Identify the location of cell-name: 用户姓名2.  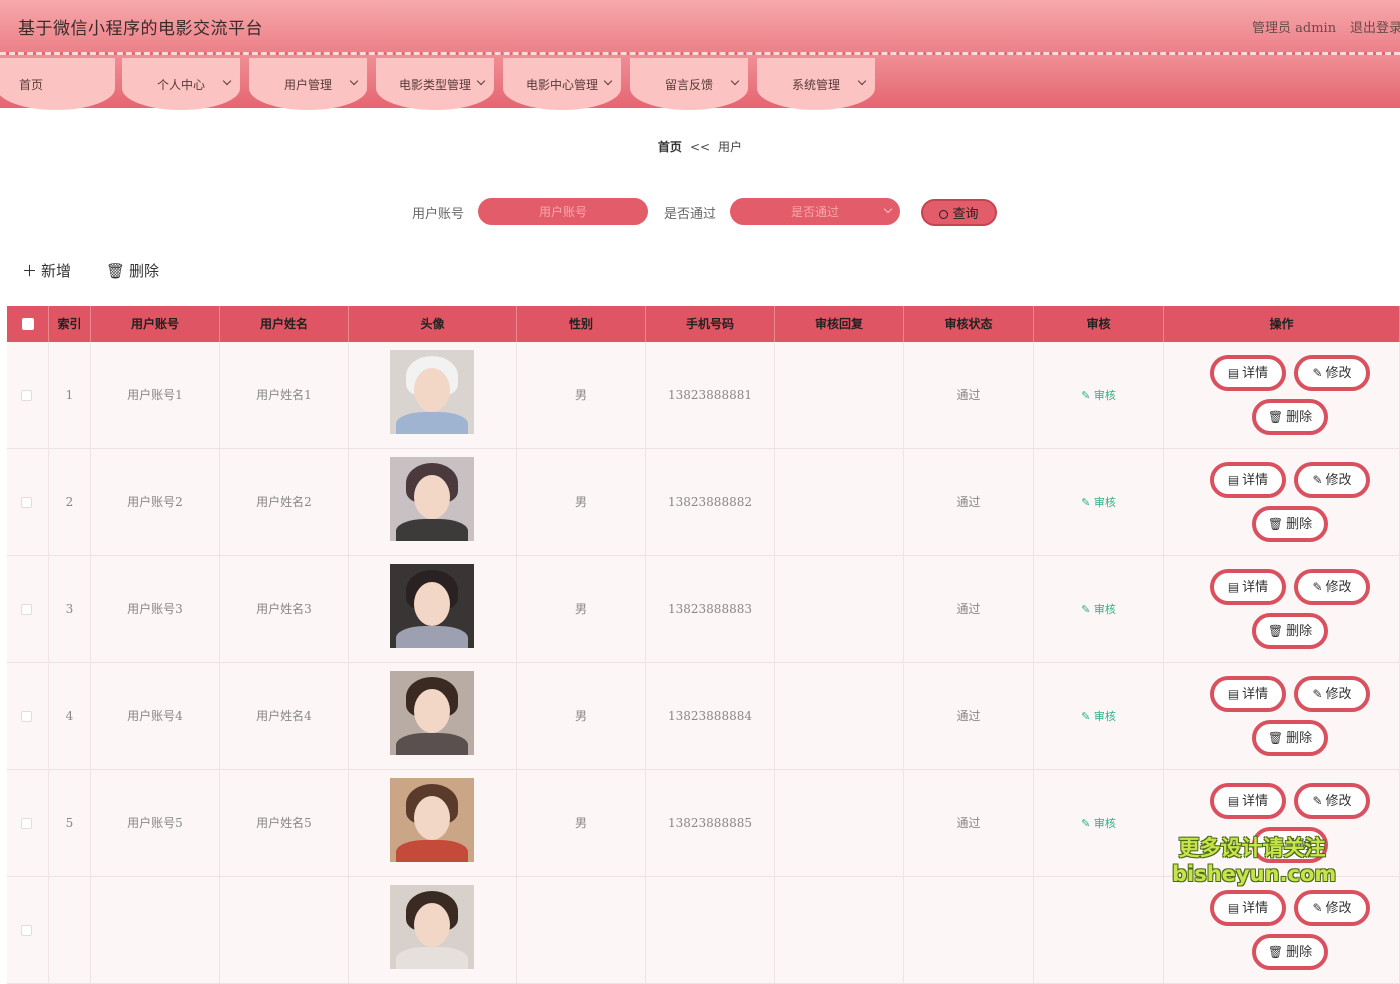
(284, 502).